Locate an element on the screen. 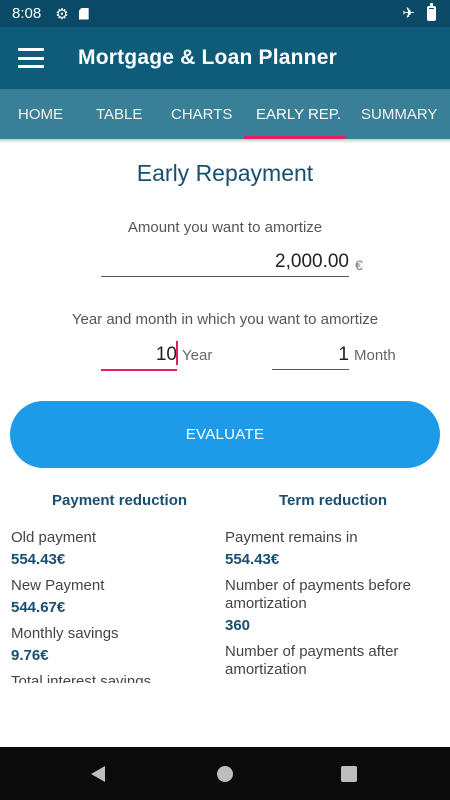 The height and width of the screenshot is (800, 450). year-label: Year is located at coordinates (197, 355).